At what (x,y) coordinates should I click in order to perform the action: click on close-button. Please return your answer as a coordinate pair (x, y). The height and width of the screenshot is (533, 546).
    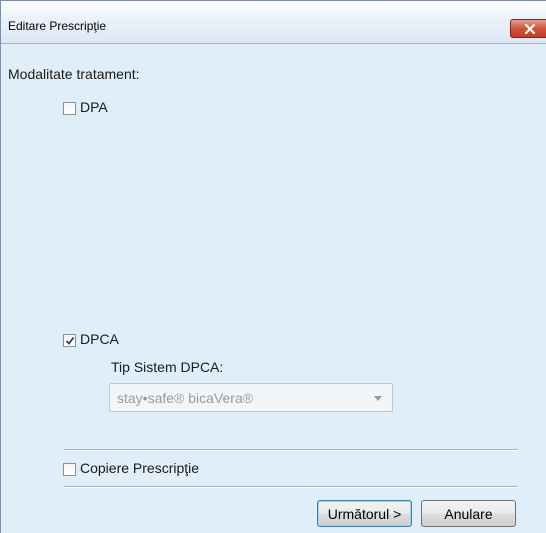
    Looking at the image, I should click on (528, 28).